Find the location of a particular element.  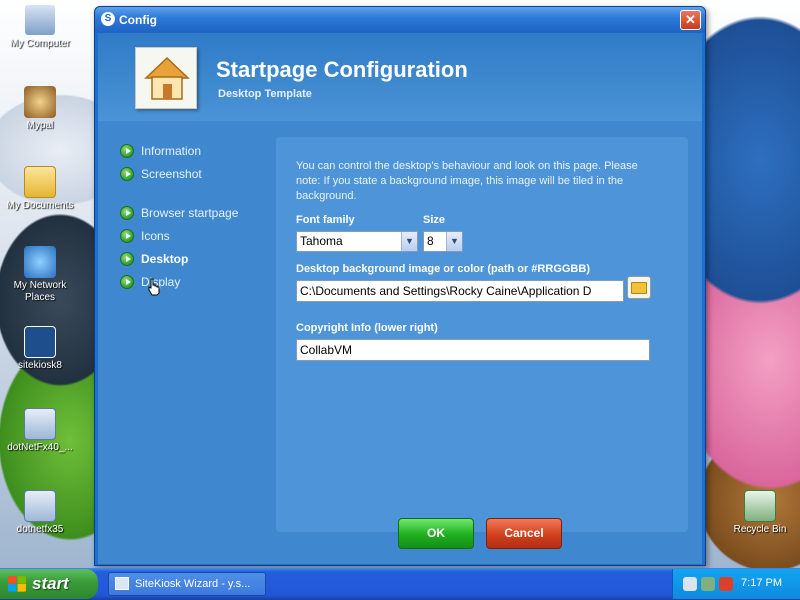

window-titlebar: S Config ✕ is located at coordinates (400, 20).